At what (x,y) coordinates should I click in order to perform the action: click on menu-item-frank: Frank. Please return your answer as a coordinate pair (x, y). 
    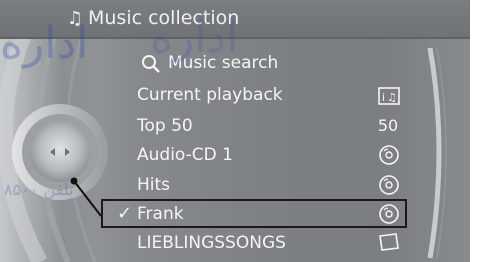
    Looking at the image, I should click on (160, 214).